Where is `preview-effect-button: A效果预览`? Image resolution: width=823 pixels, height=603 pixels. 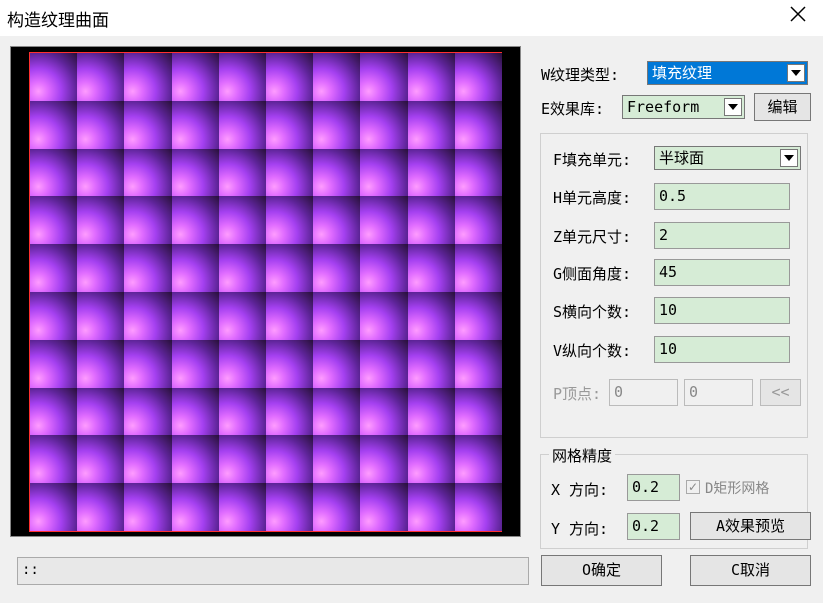 preview-effect-button: A效果预览 is located at coordinates (750, 526).